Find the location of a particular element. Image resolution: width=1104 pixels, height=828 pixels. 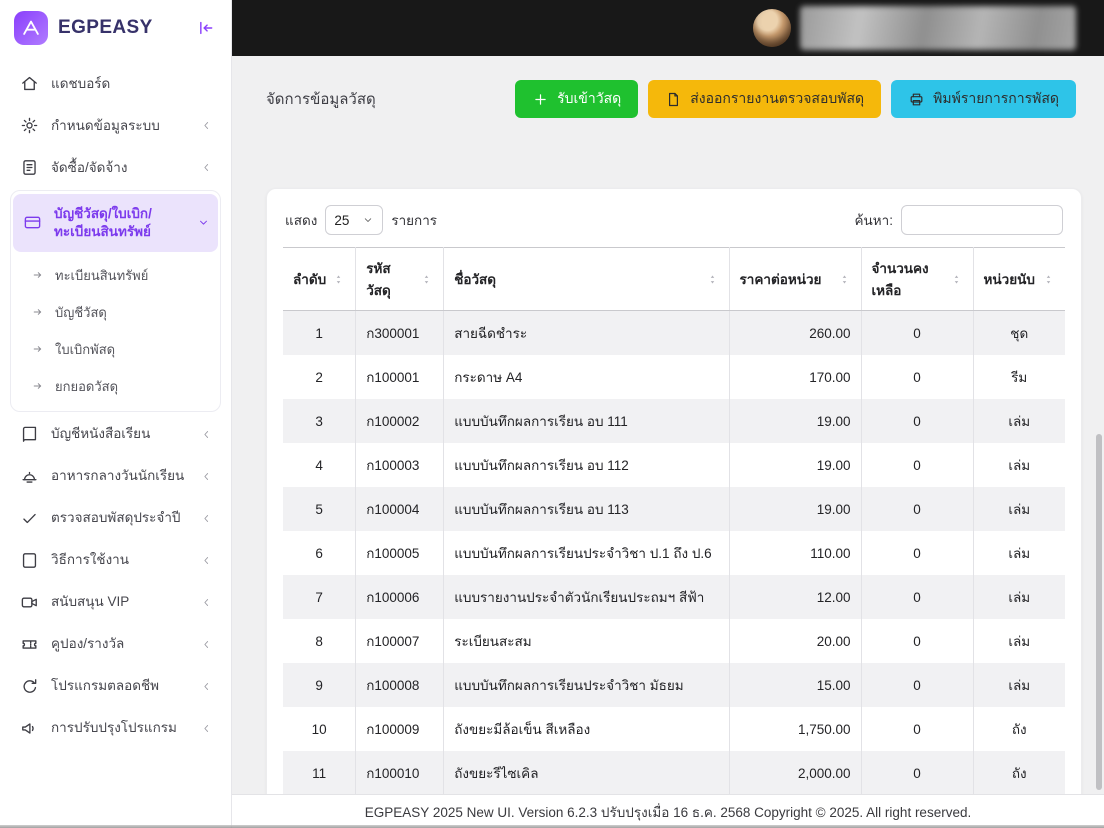

user-menu is located at coordinates (914, 28).